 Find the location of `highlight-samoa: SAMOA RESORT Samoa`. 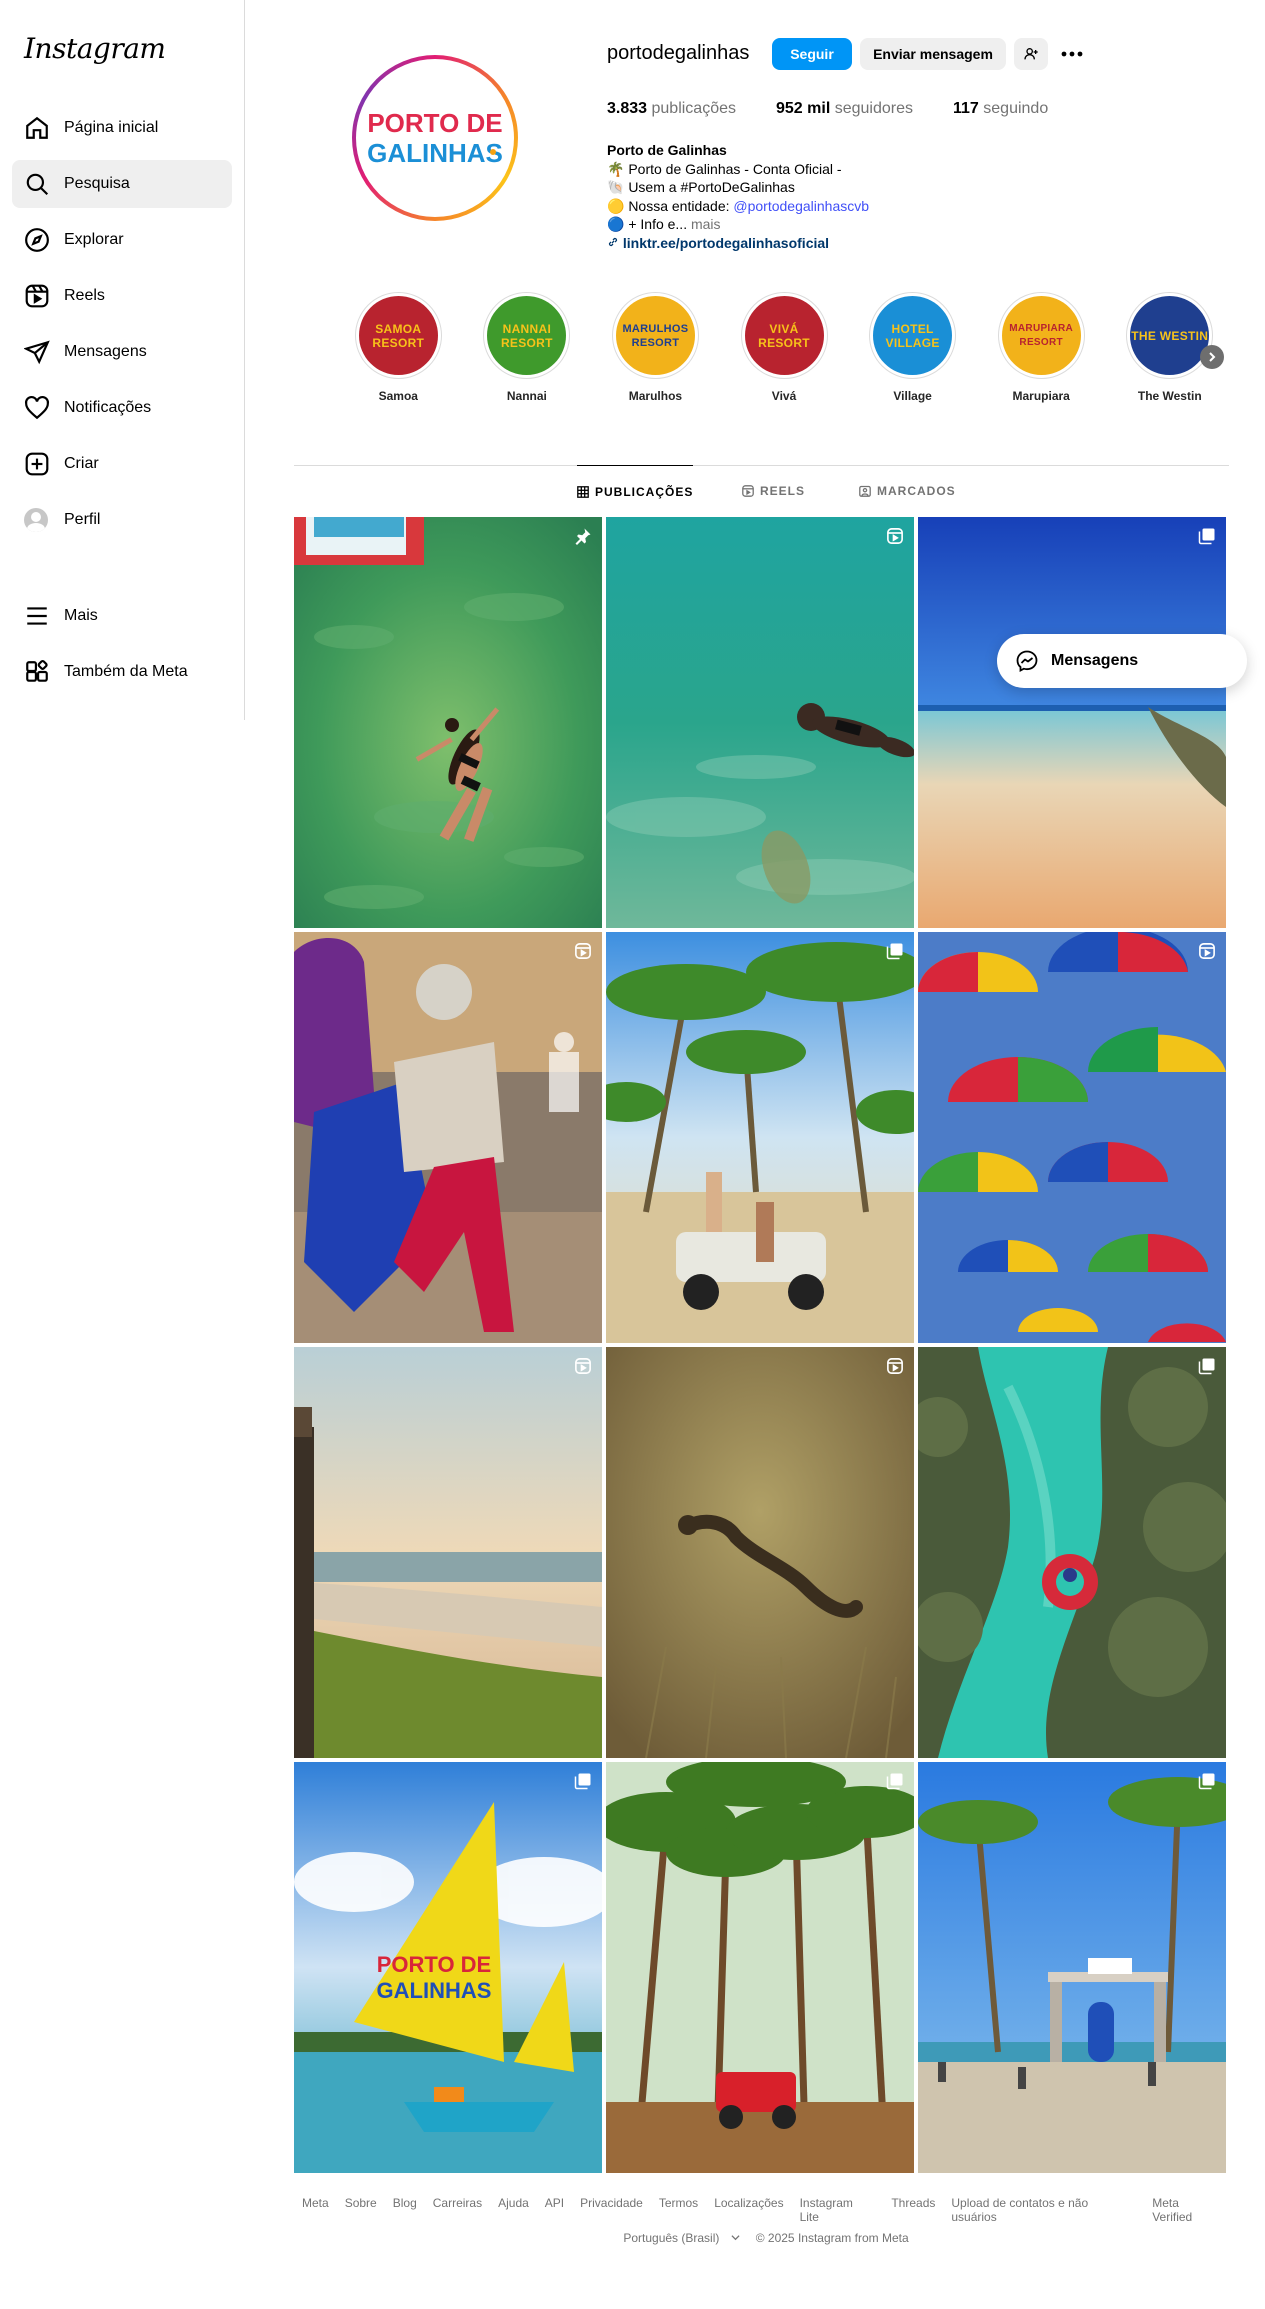

highlight-samoa: SAMOA RESORT Samoa is located at coordinates (398, 352).